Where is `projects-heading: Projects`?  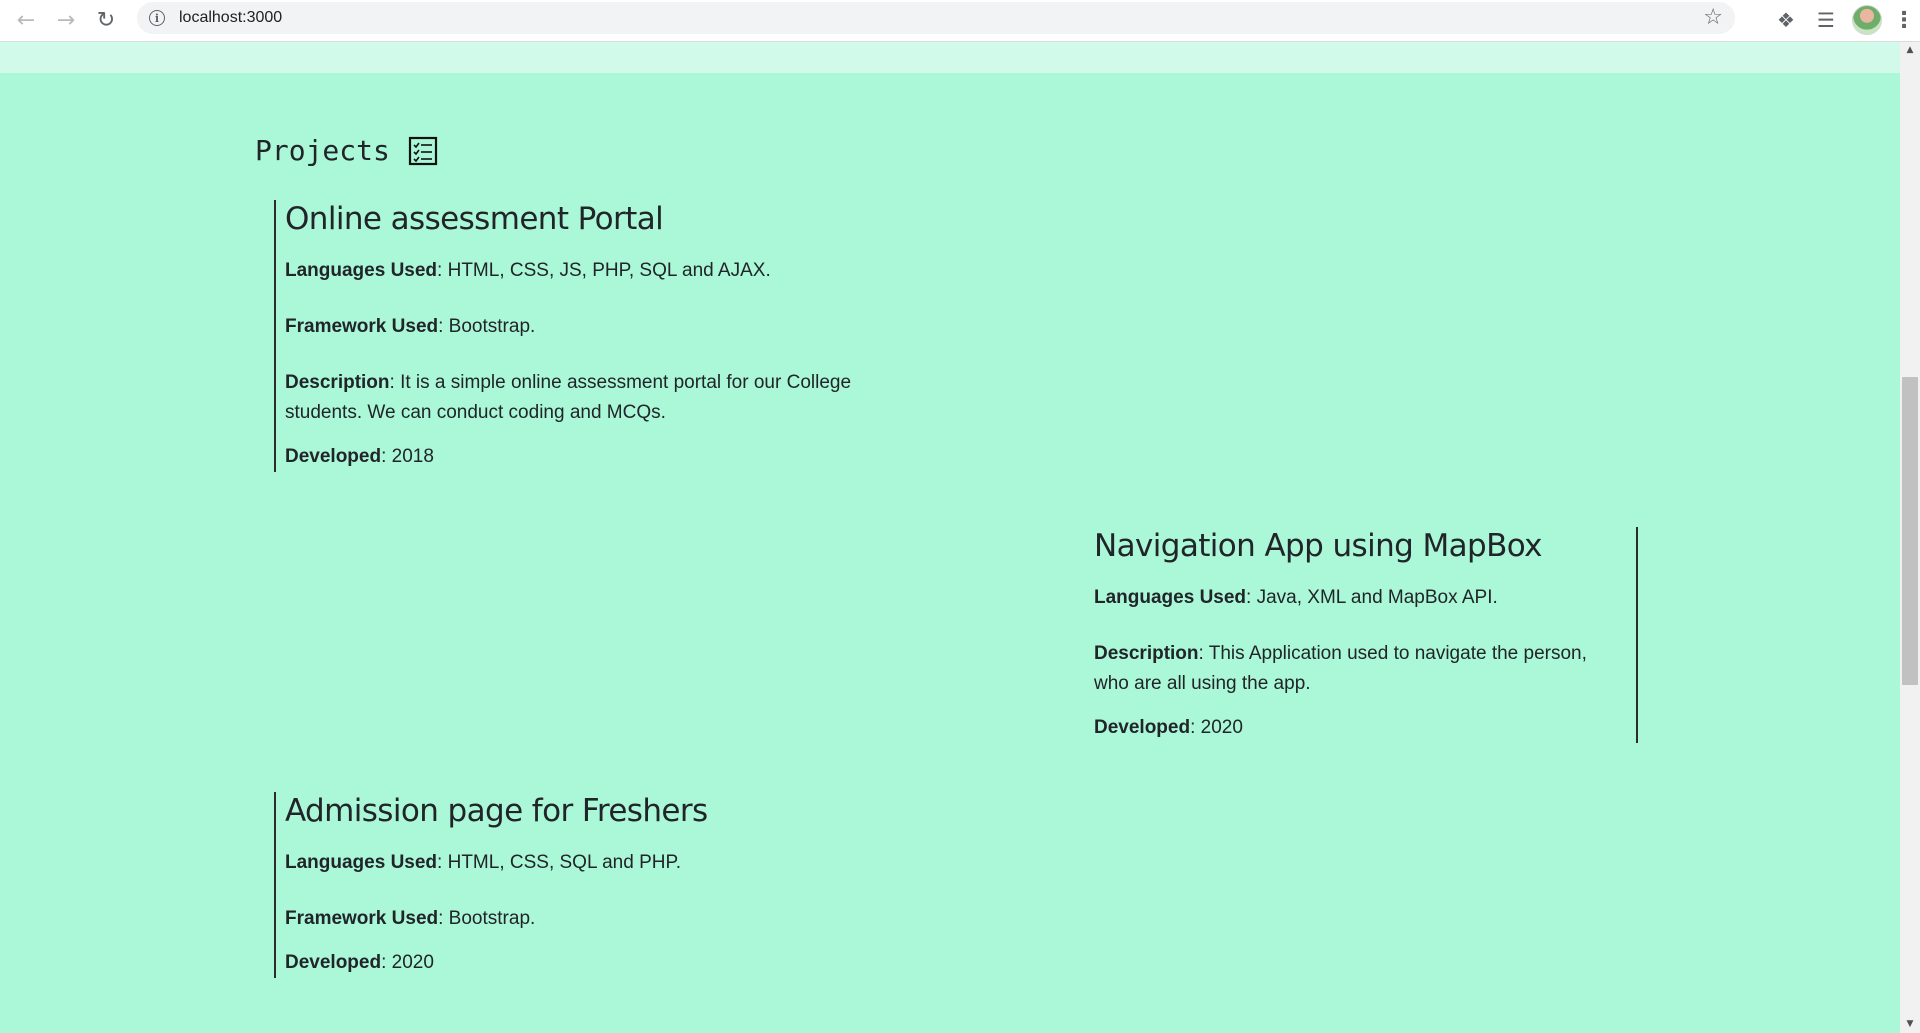 projects-heading: Projects is located at coordinates (346, 150).